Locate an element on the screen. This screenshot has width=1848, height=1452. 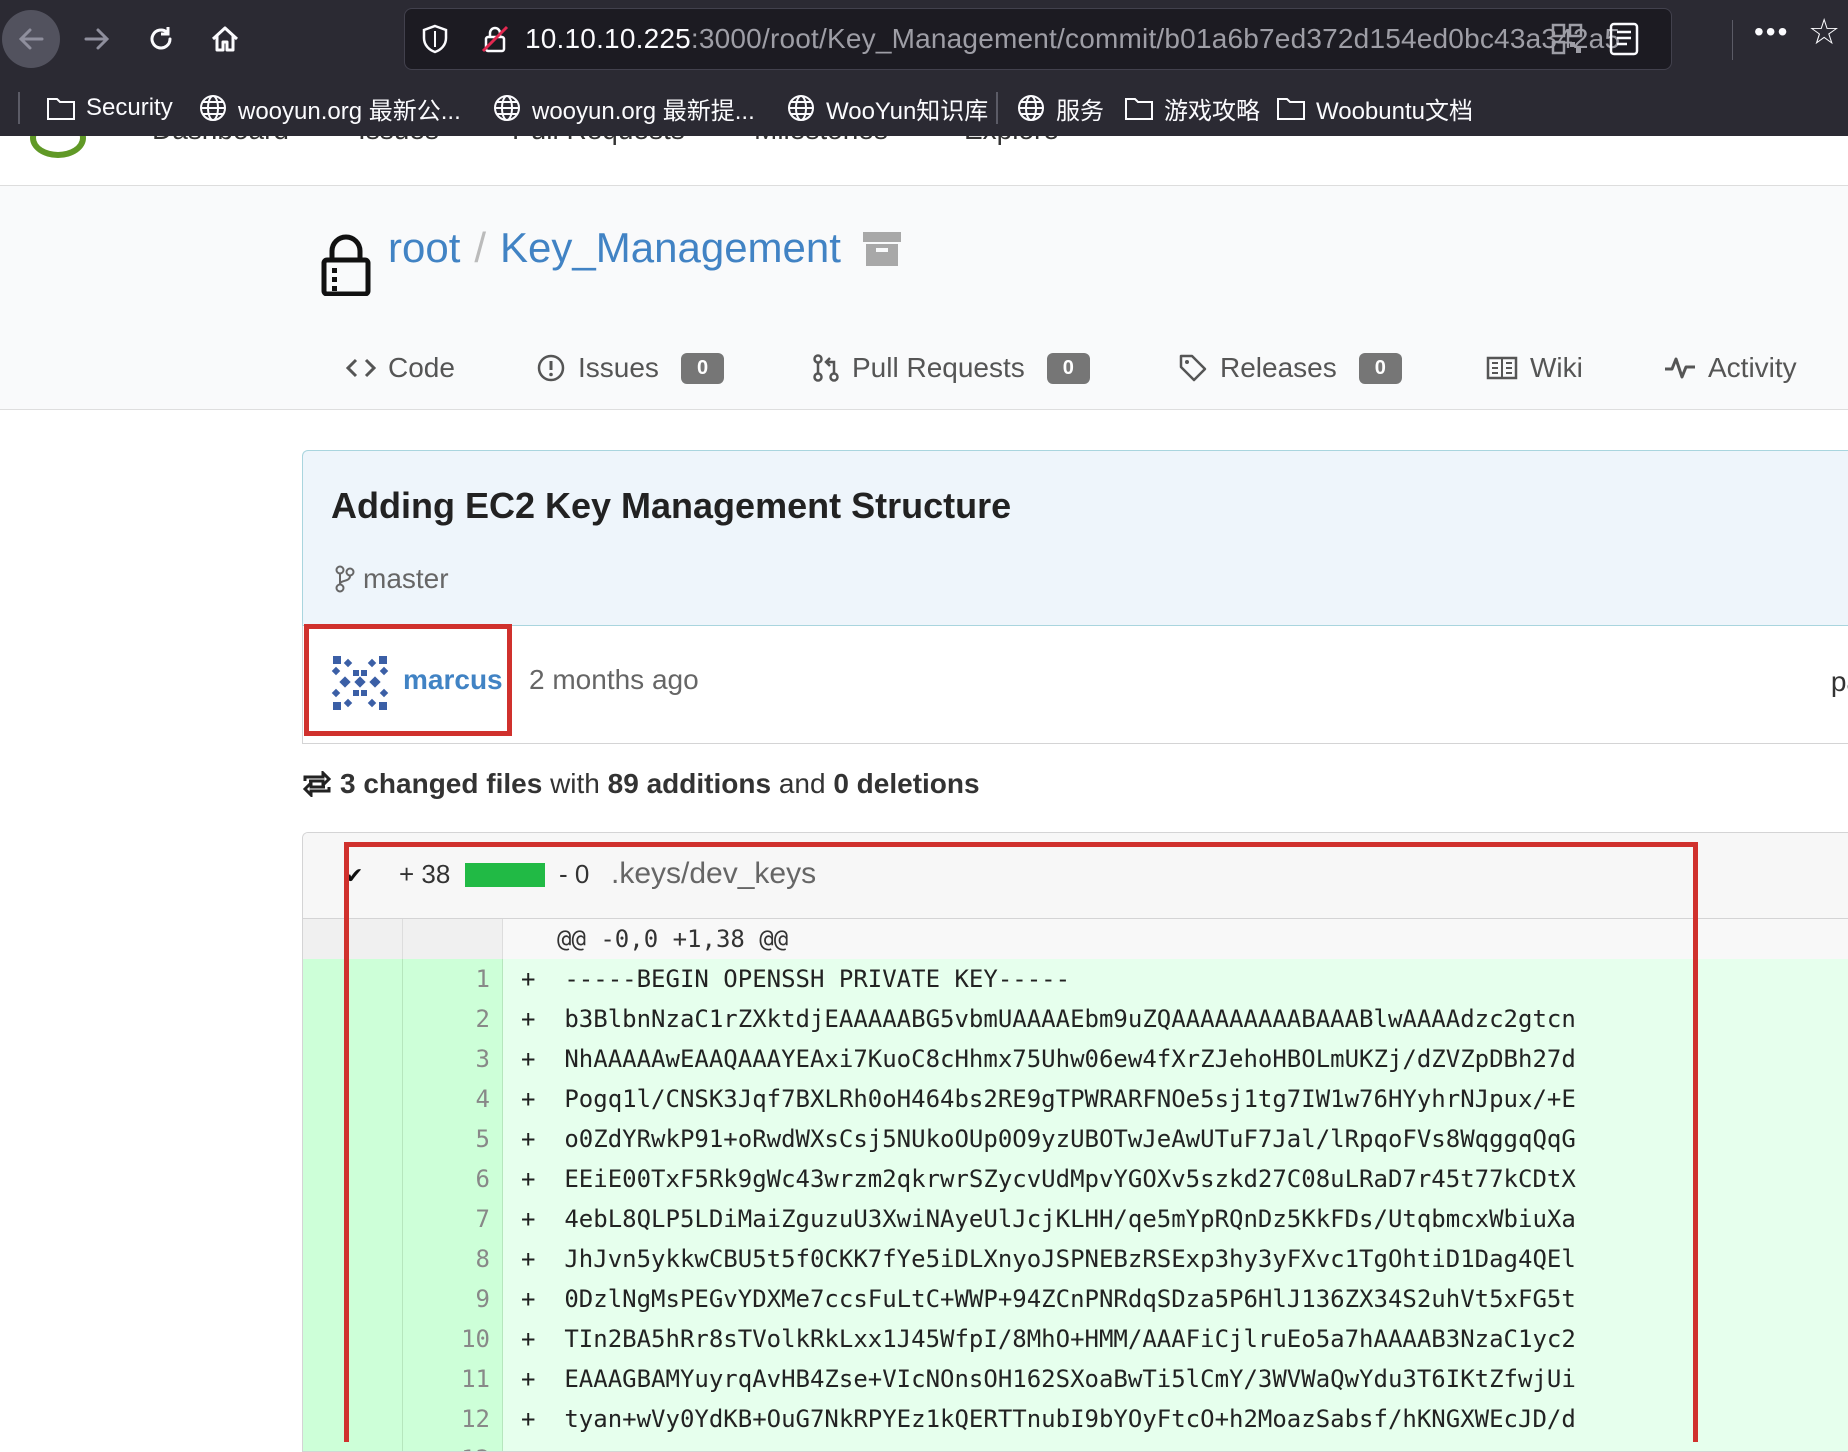
nav-pull-requests: Pull Requests is located at coordinates (598, 141).